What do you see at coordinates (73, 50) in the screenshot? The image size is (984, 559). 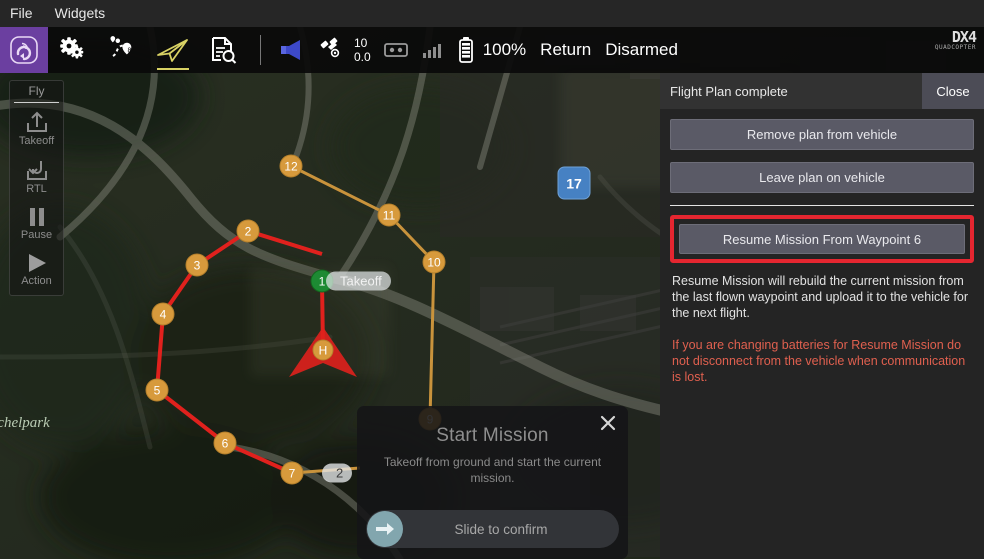 I see `toolbar-settings` at bounding box center [73, 50].